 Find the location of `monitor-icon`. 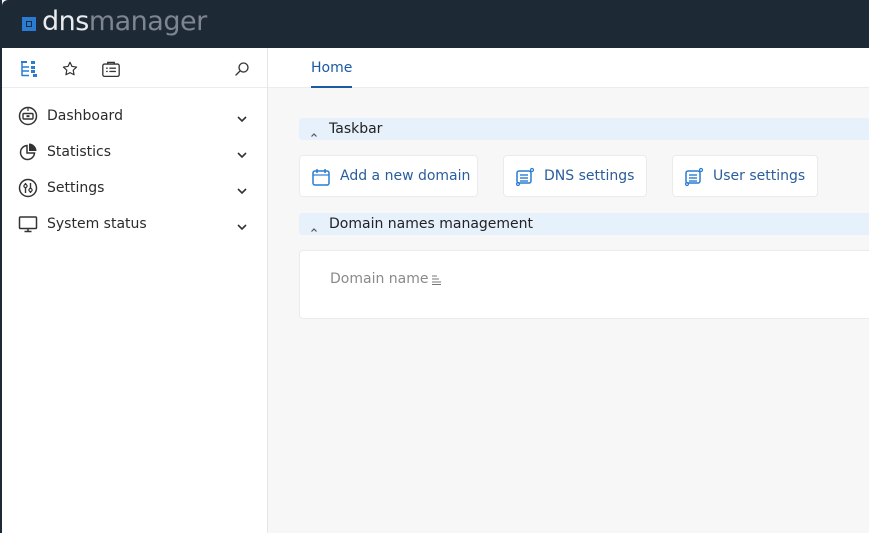

monitor-icon is located at coordinates (28, 224).